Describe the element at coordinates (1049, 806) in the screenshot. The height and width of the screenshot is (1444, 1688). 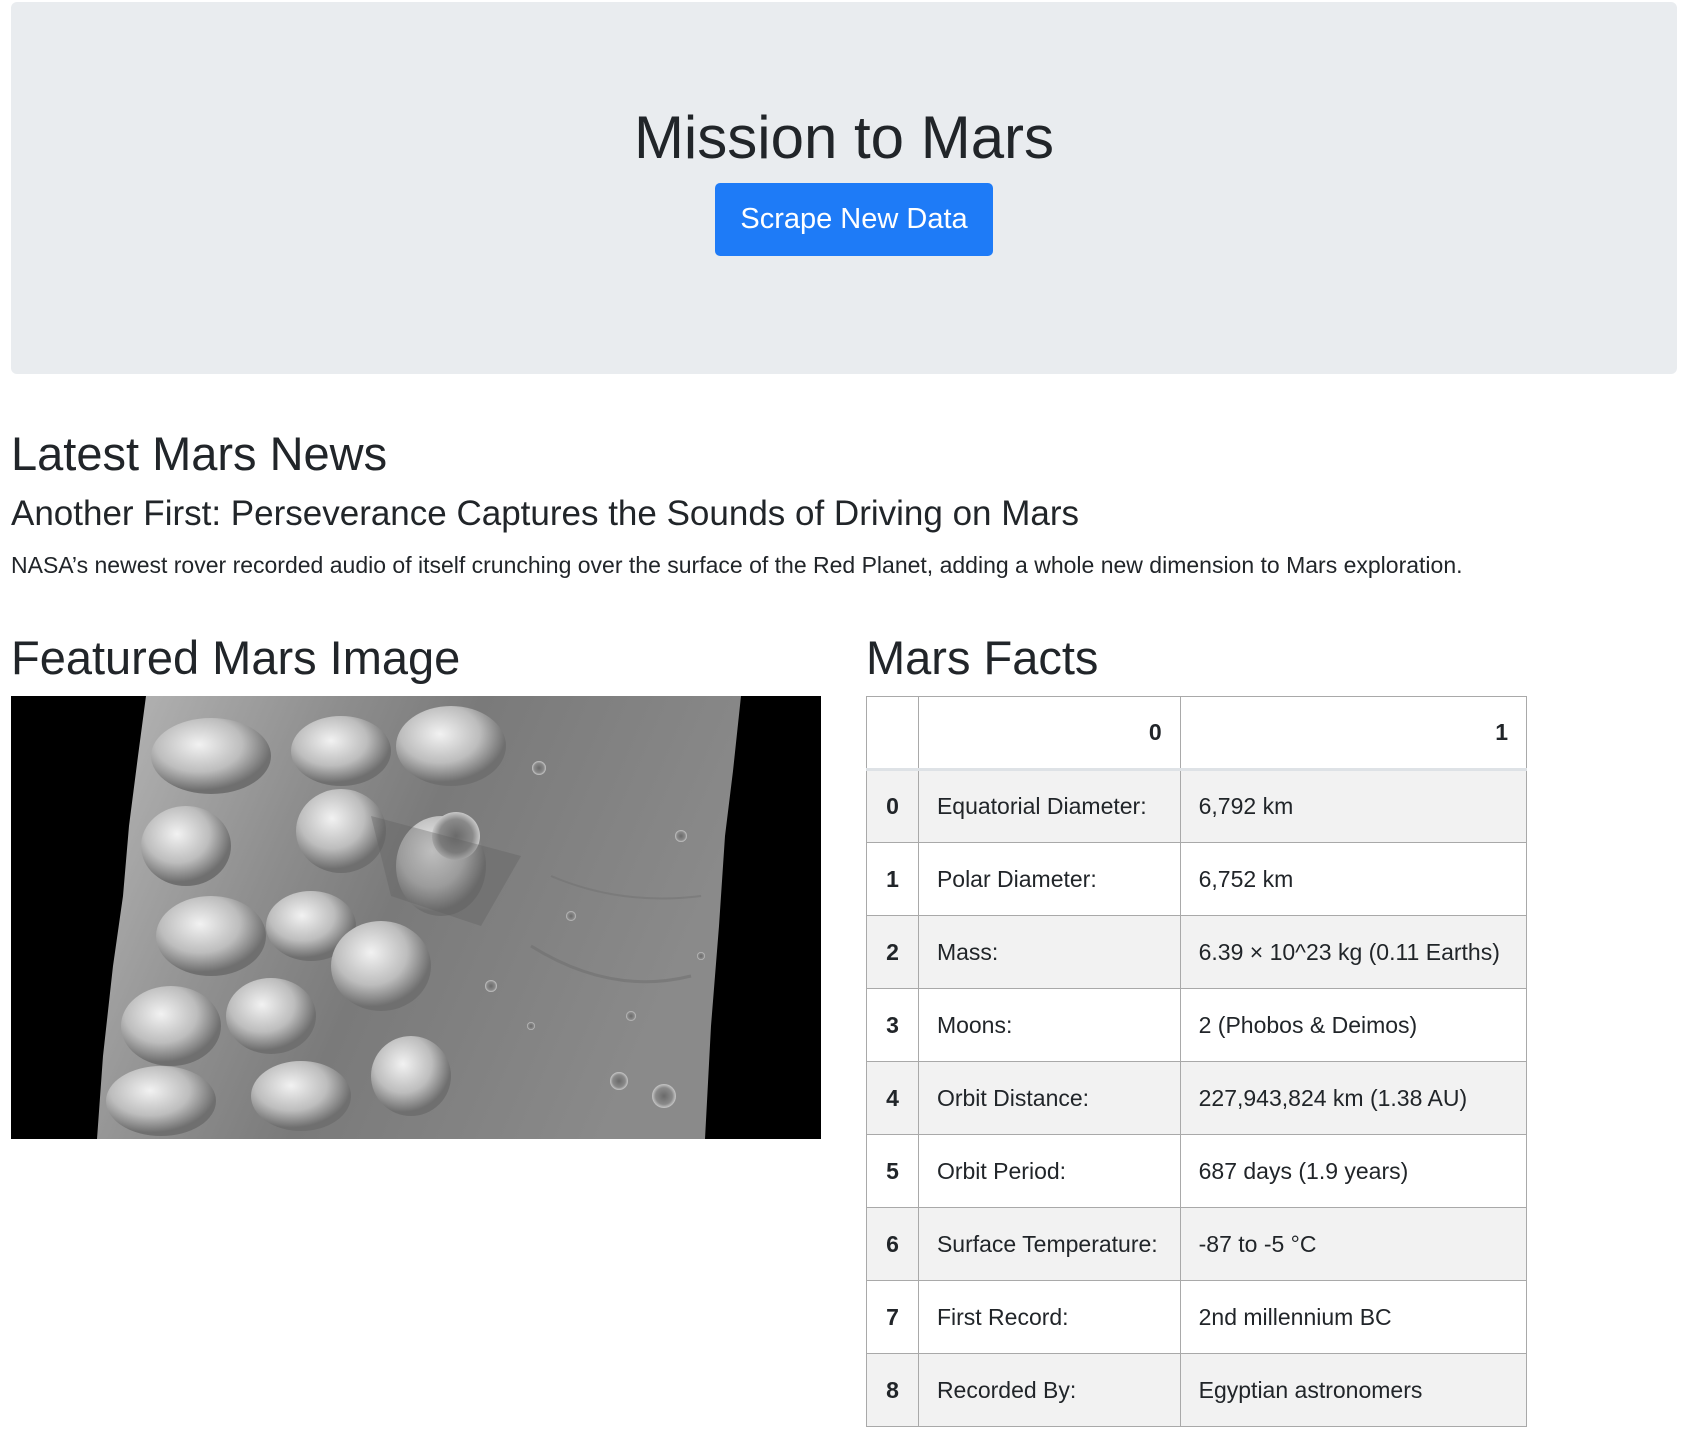
I see `fact-label: Equatorial Diameter:` at that location.